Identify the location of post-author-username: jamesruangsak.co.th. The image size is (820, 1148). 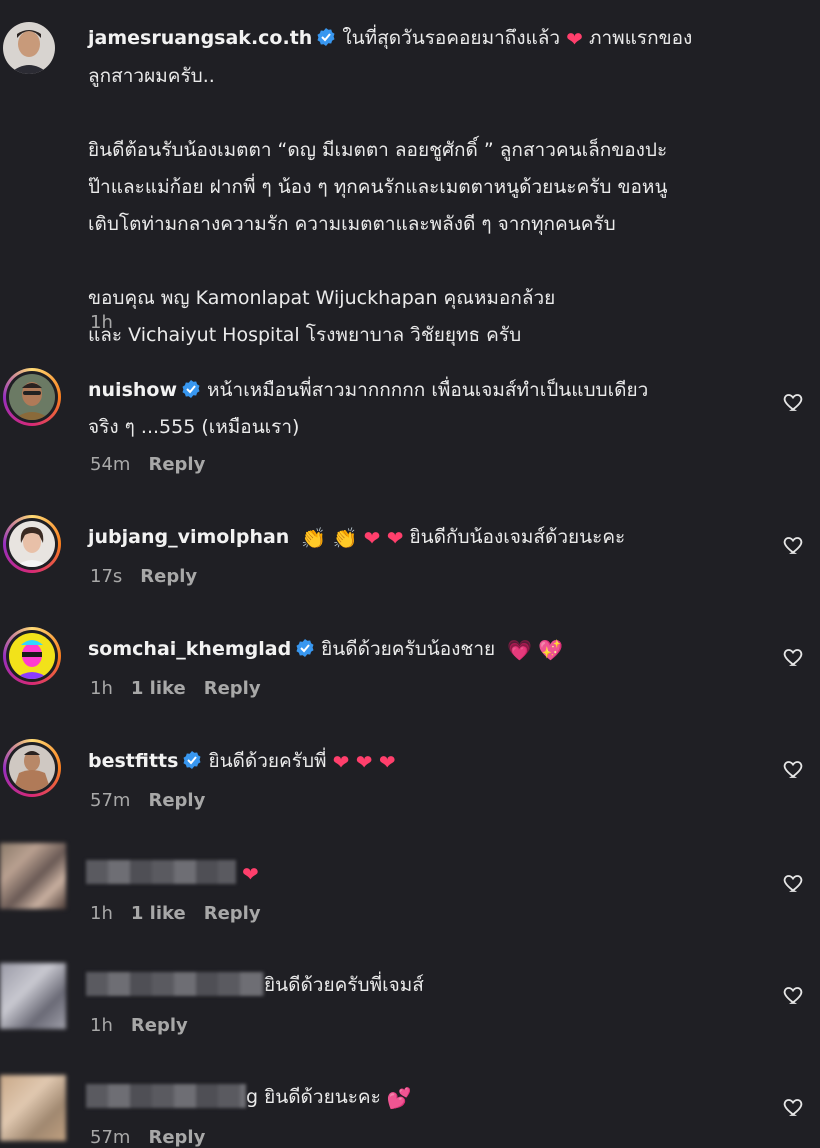
(200, 38).